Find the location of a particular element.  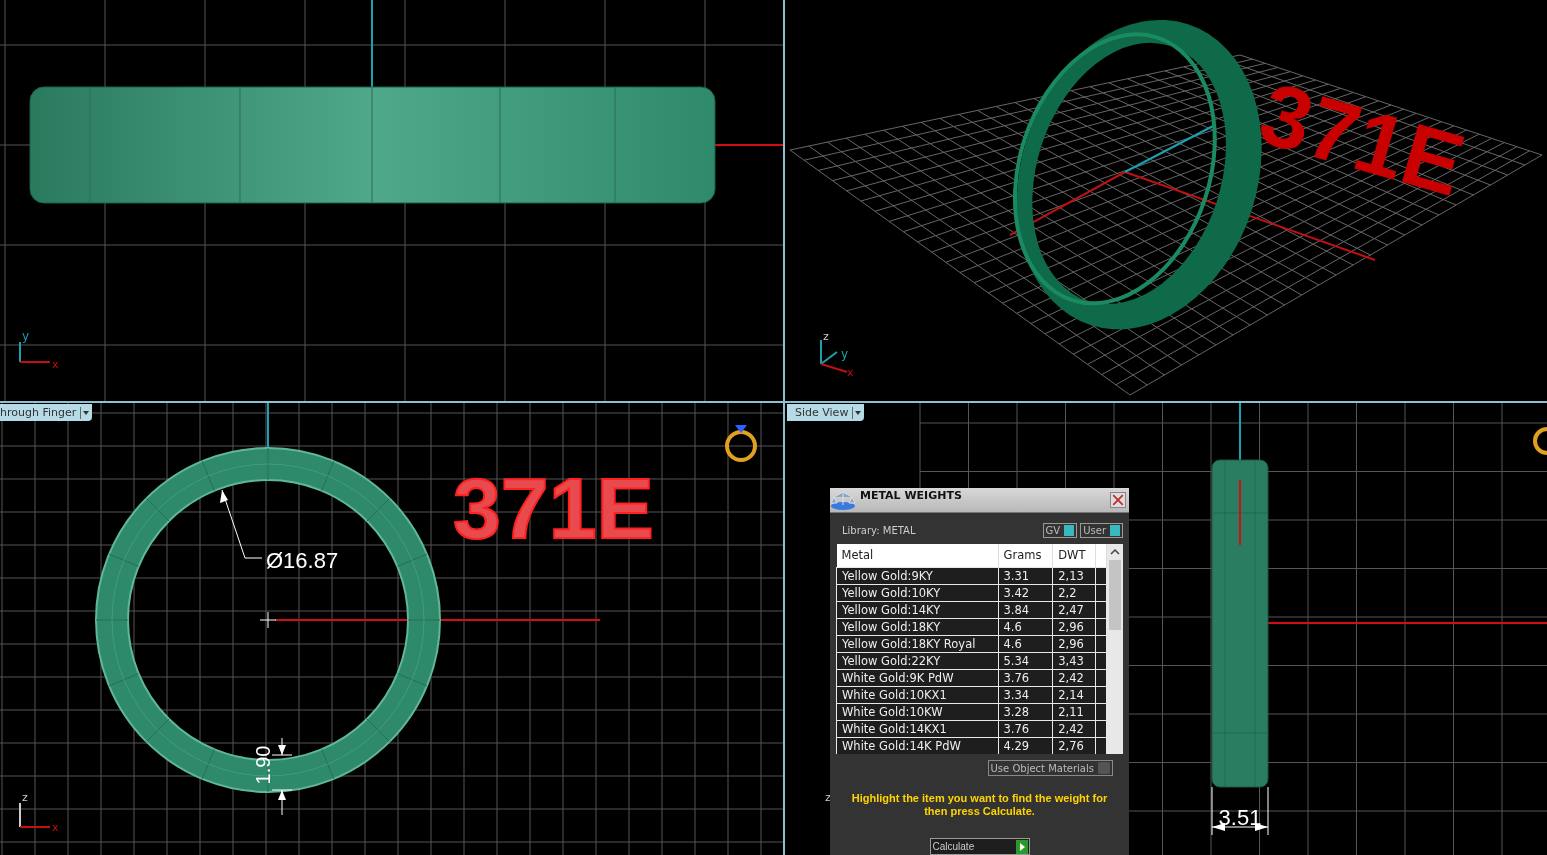

toggle-switch: GV is located at coordinates (1060, 530).